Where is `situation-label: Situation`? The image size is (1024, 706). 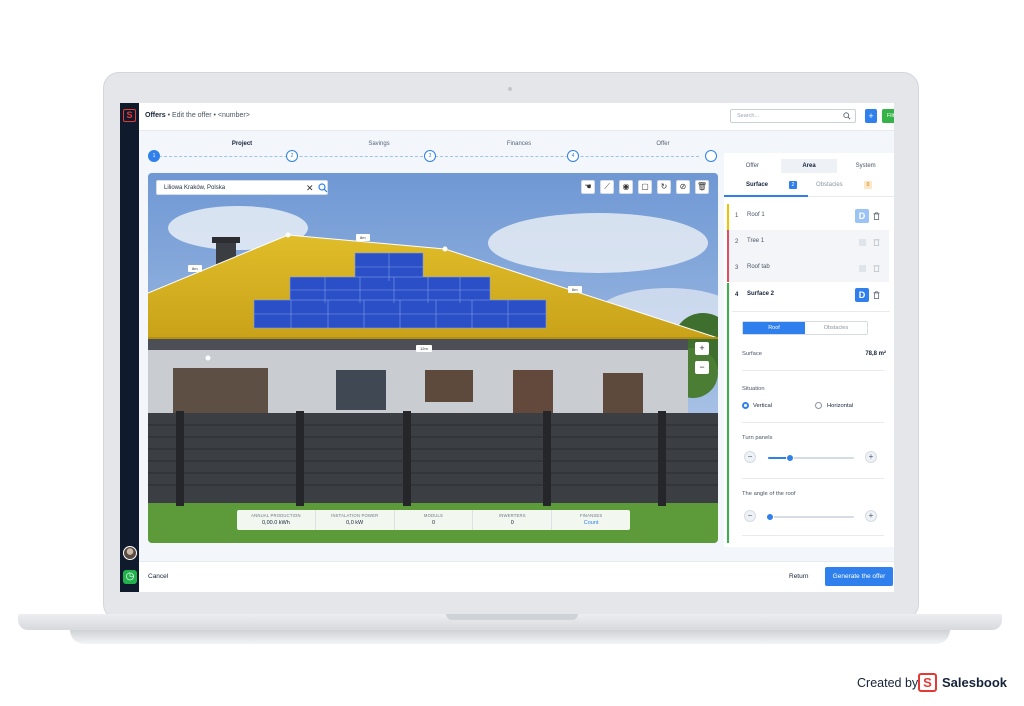
situation-label: Situation is located at coordinates (753, 389).